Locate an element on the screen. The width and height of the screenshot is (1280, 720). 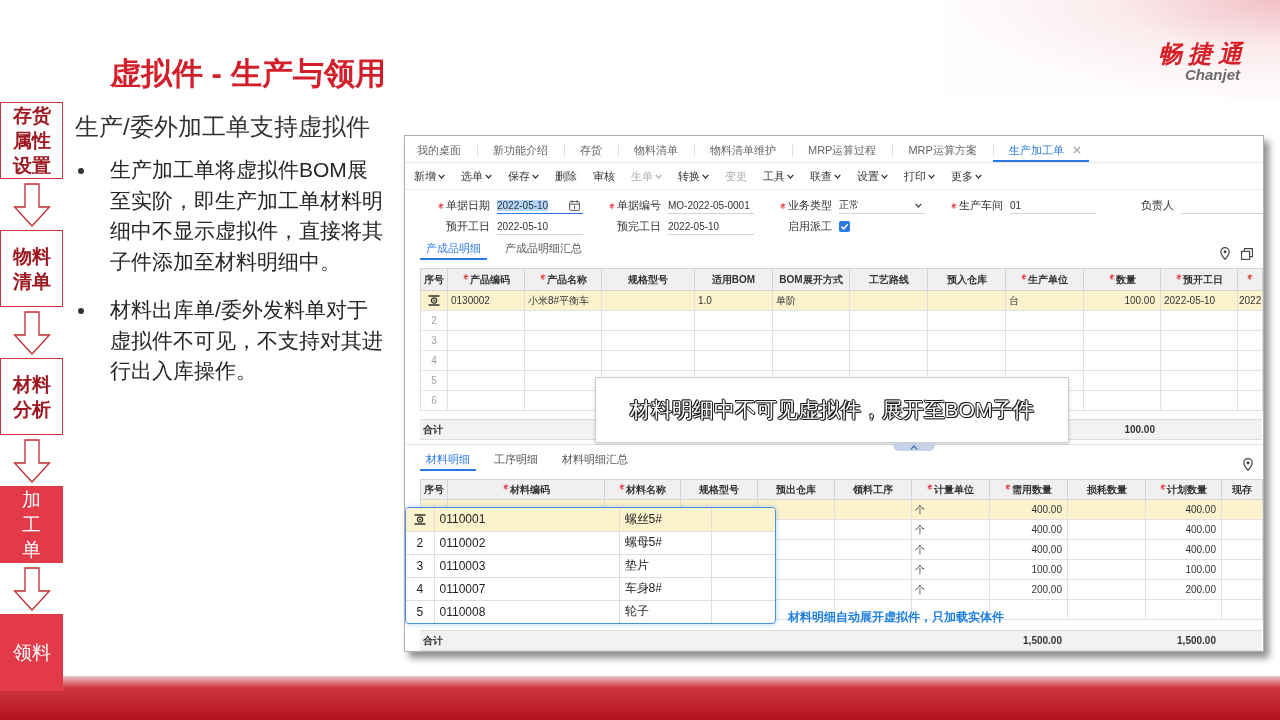
toolbar-button: 联查 is located at coordinates (825, 176).